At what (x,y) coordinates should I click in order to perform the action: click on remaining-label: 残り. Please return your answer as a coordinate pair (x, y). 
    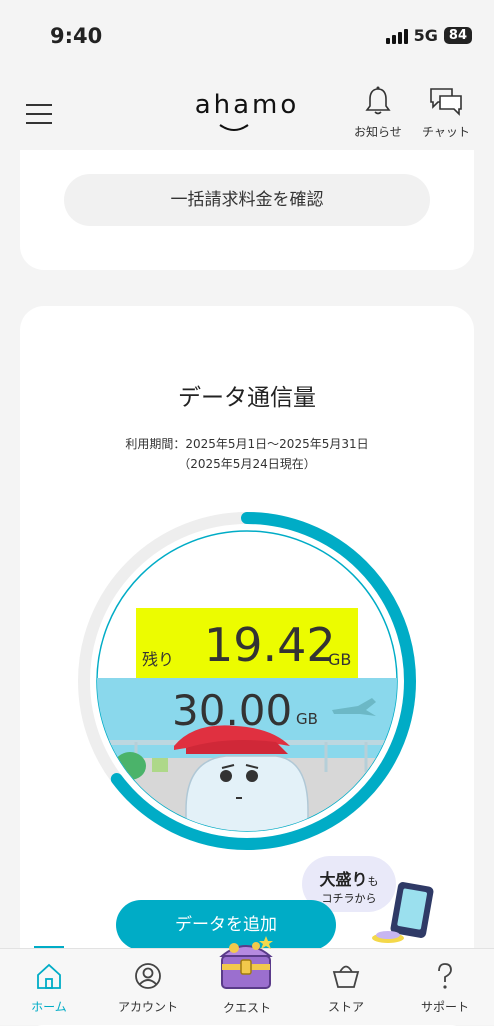
    Looking at the image, I should click on (158, 659).